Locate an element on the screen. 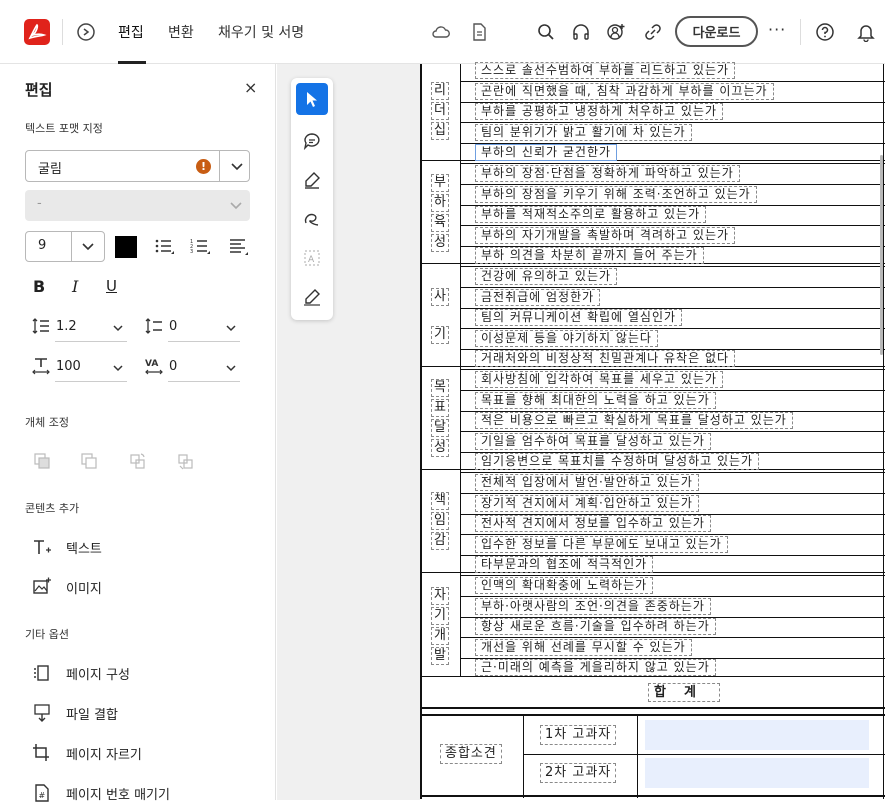  select-tool is located at coordinates (312, 99).